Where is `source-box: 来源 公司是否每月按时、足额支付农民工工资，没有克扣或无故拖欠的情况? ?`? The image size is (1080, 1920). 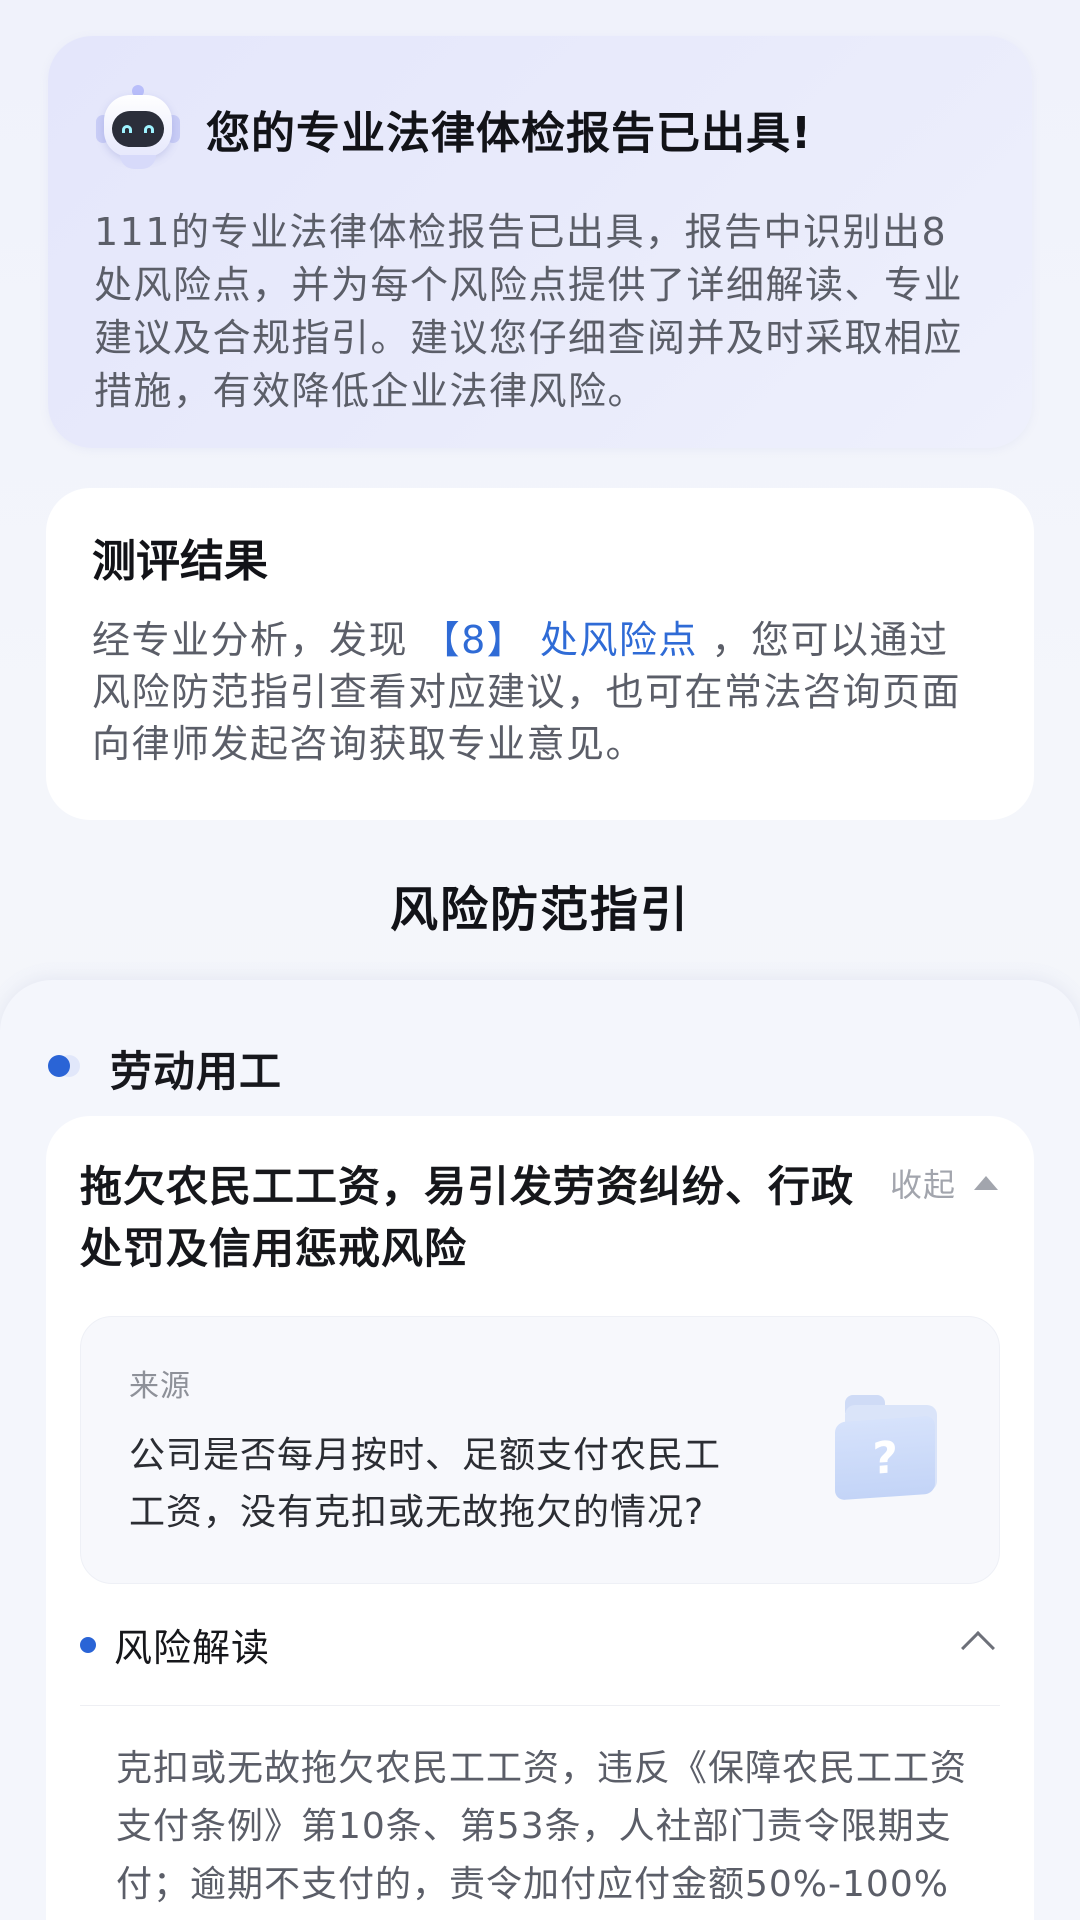
source-box: 来源 公司是否每月按时、足额支付农民工工资，没有克扣或无故拖欠的情况? ? is located at coordinates (540, 1450).